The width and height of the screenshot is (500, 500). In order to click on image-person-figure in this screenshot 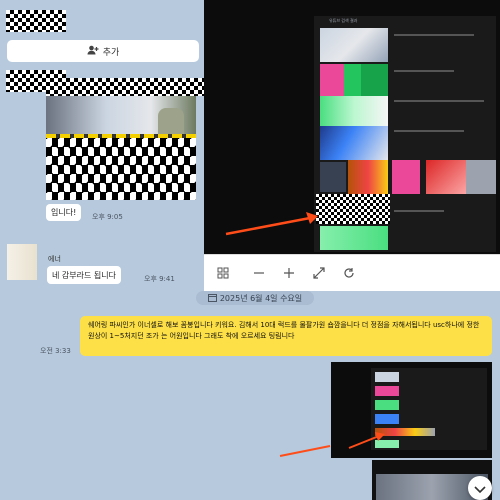, I will do `click(171, 122)`.